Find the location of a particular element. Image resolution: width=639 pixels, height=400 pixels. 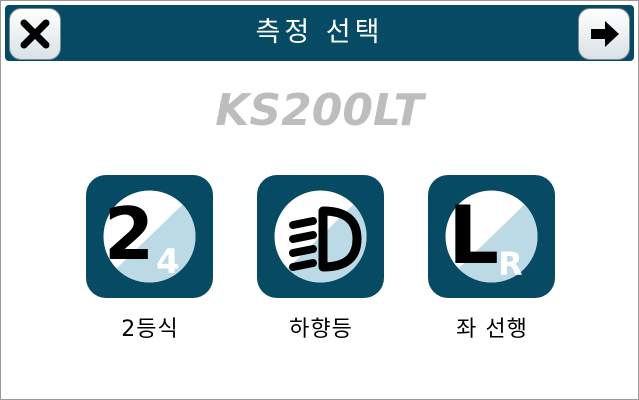

left-traffic-glyph: L is located at coordinates (473, 235).